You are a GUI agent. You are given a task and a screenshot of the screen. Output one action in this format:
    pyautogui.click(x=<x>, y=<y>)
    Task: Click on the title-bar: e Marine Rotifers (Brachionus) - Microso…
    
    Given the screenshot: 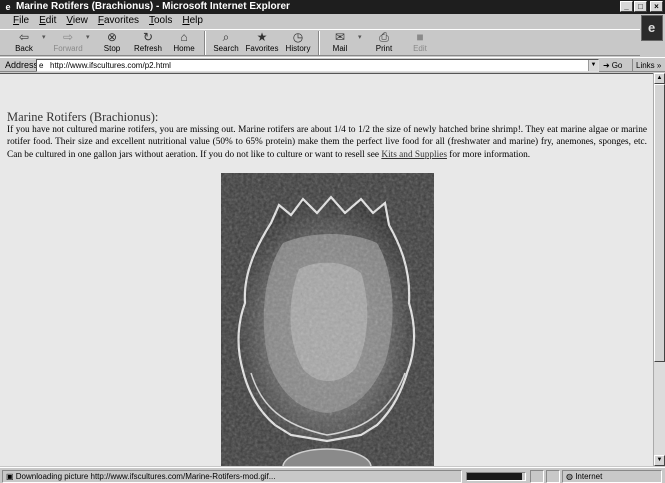 What is the action you would take?
    pyautogui.click(x=332, y=7)
    